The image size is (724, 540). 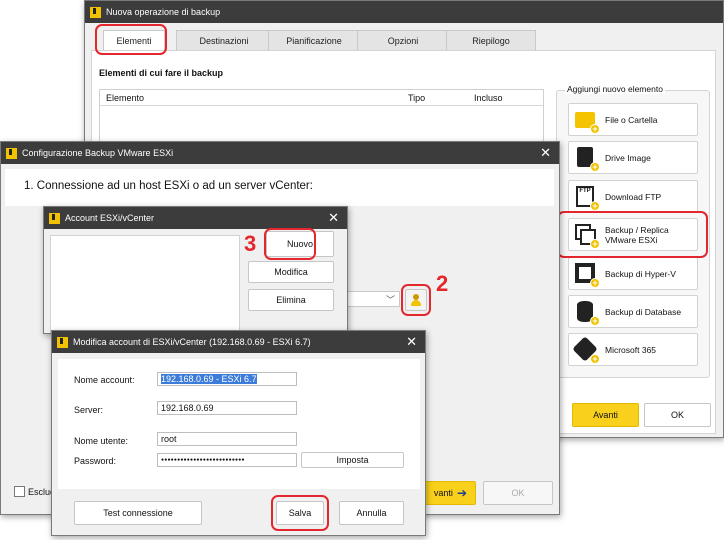 I want to click on delete-account-button: Elimina, so click(x=291, y=300).